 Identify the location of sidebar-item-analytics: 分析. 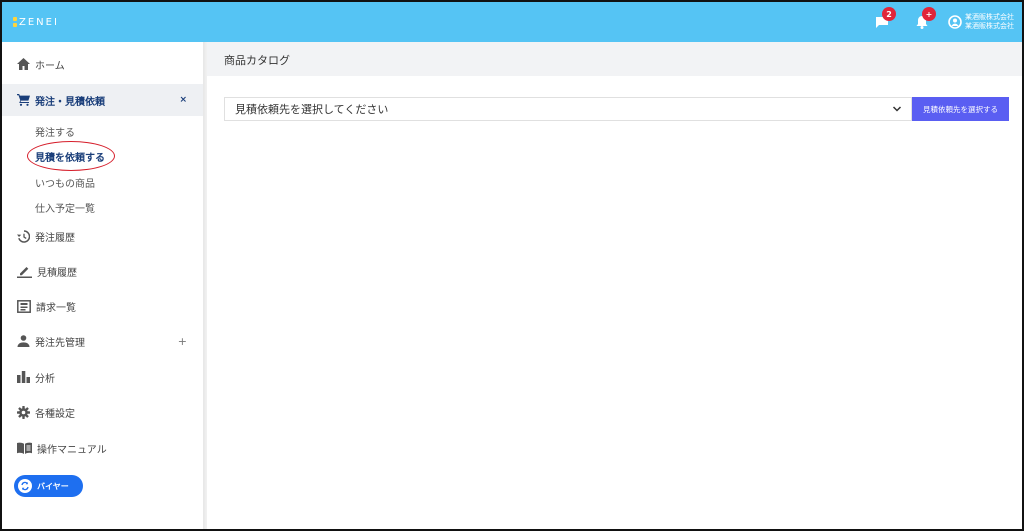
(102, 377).